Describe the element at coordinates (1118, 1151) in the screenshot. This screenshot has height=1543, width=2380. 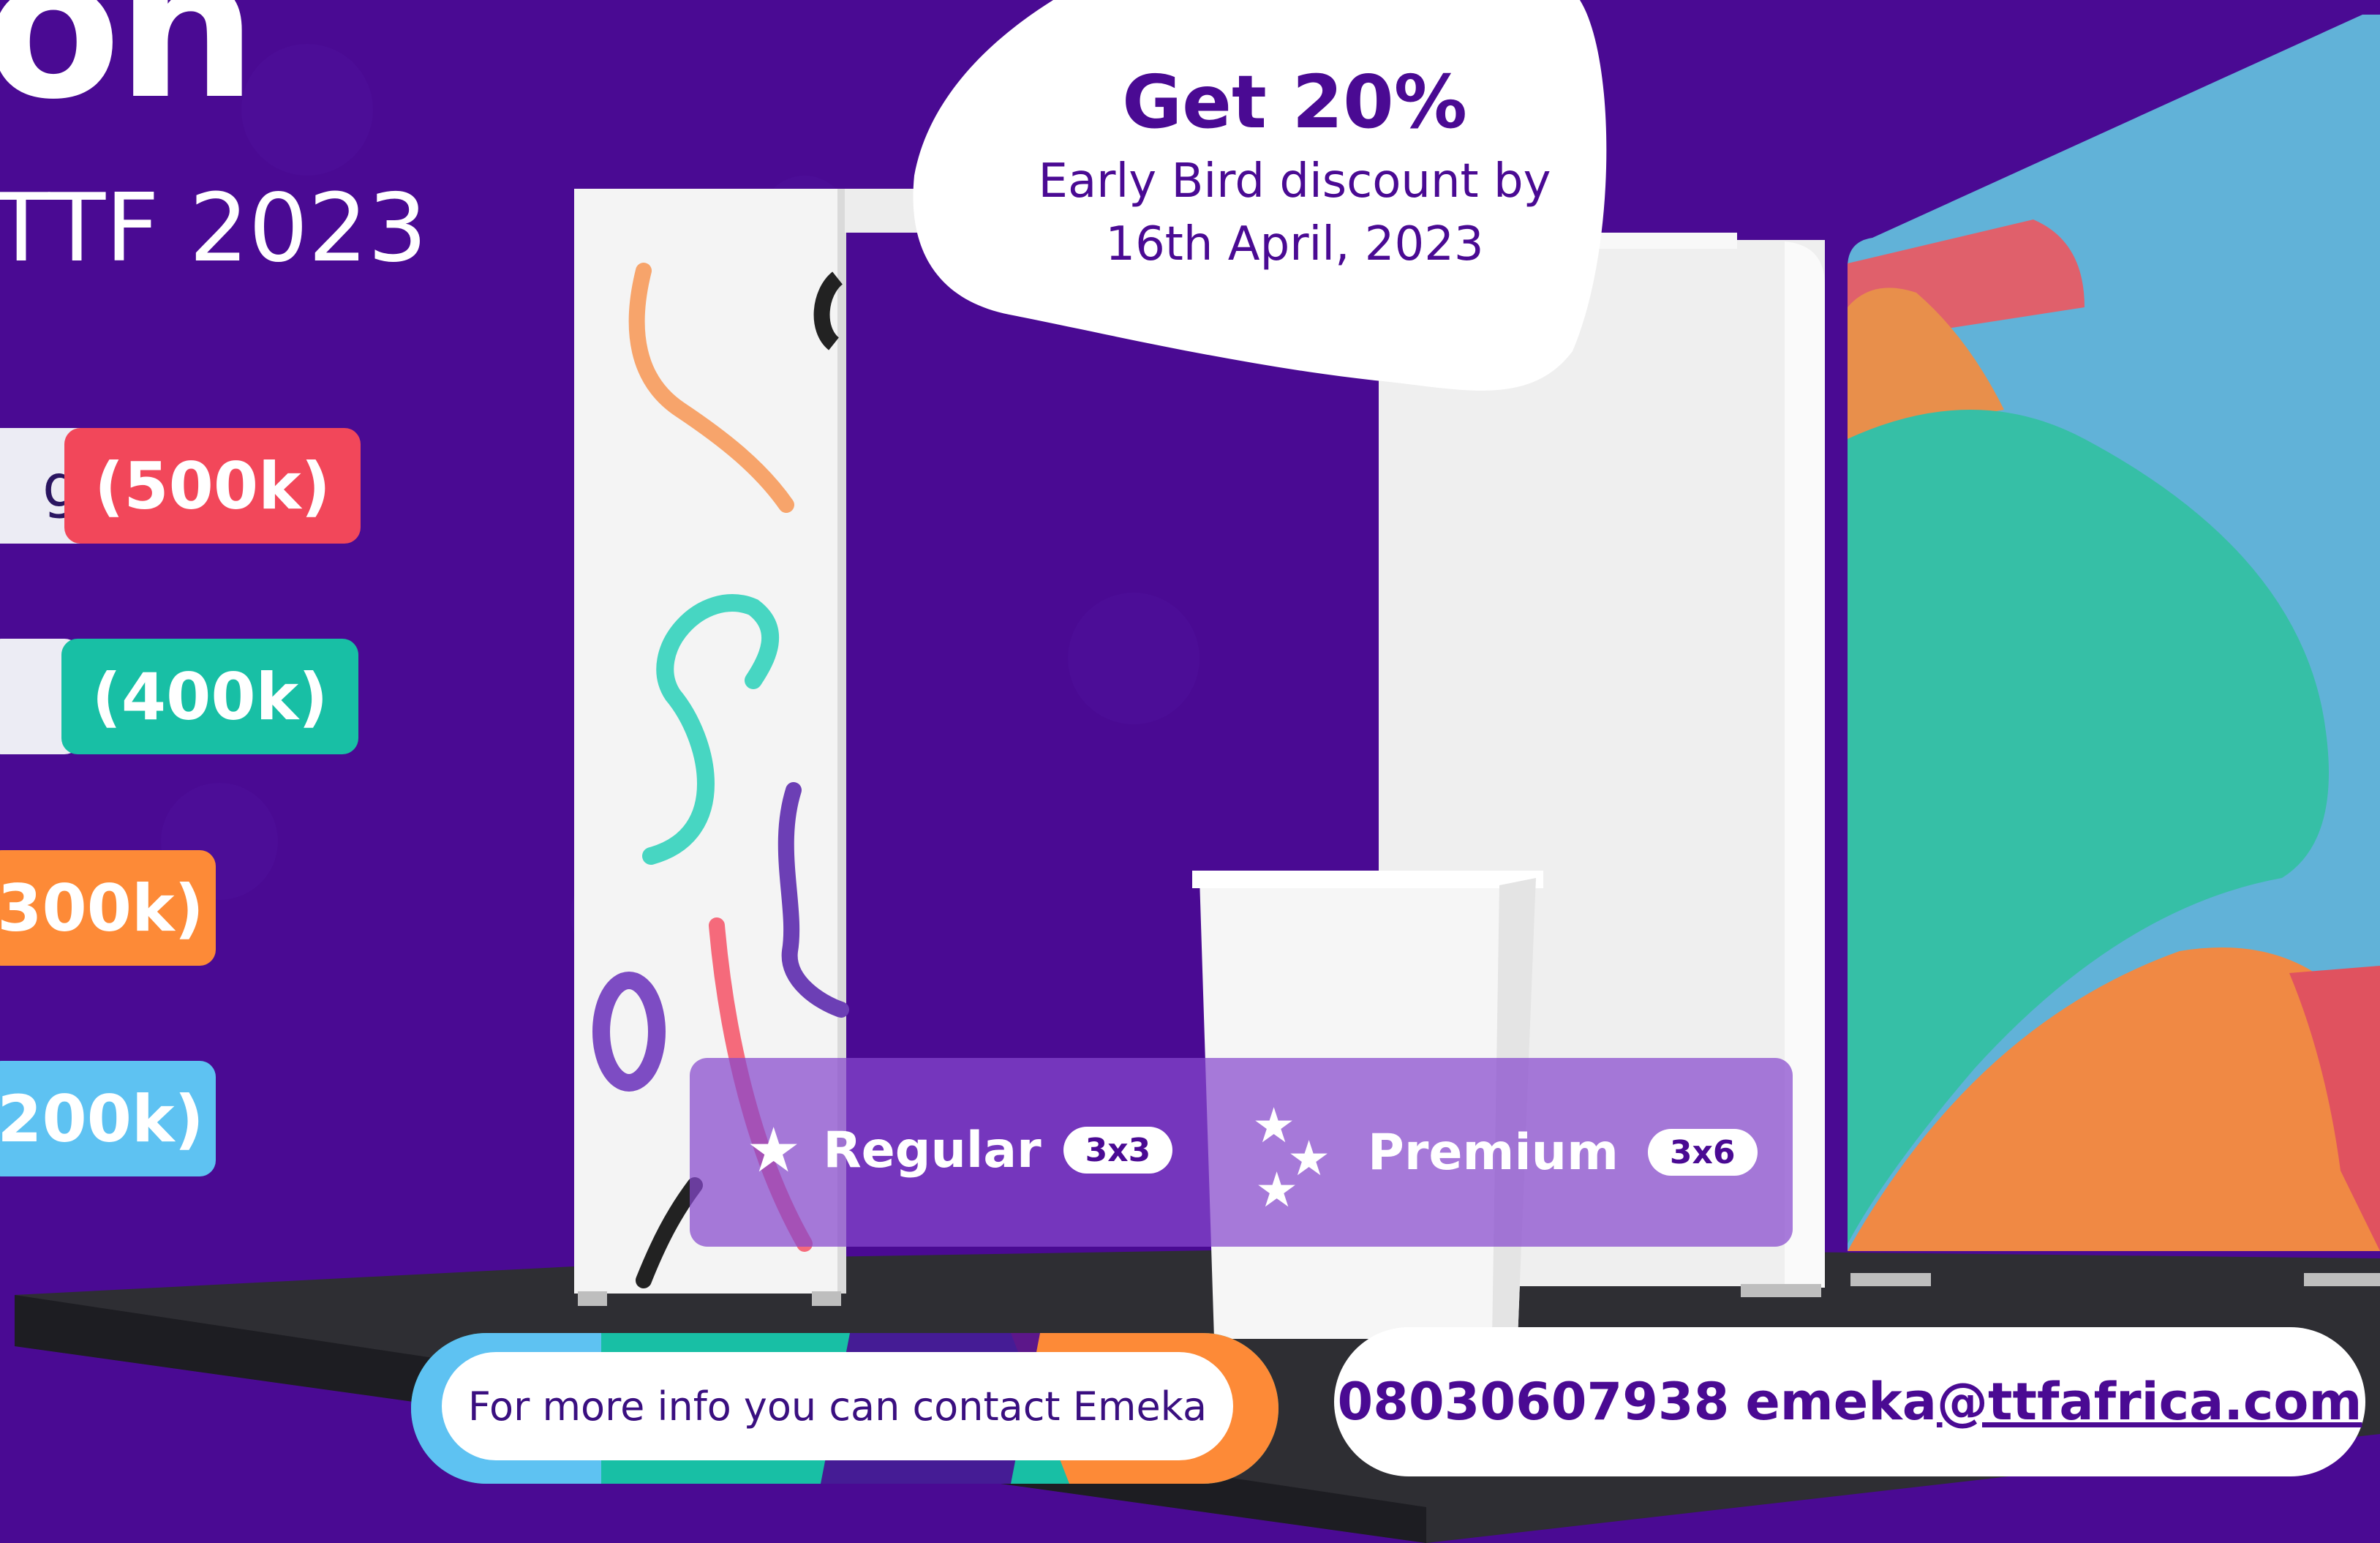
I see `booth-size-badge: 3x3` at that location.